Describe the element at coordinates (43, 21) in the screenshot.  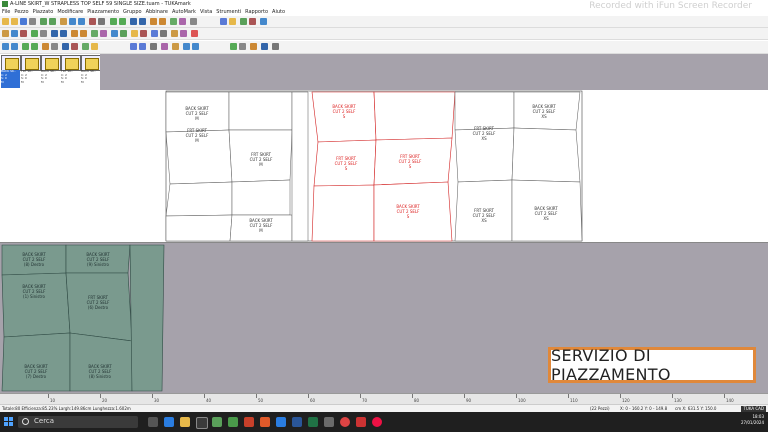
I see `piece-icon` at that location.